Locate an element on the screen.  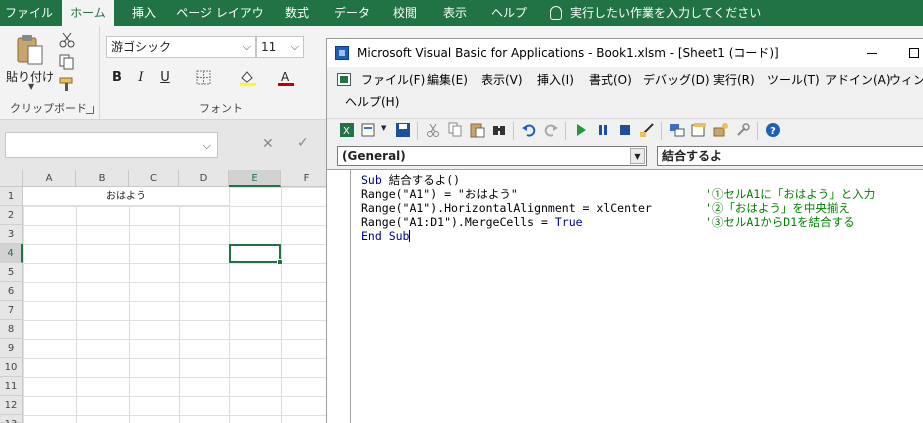
design-mode-icon is located at coordinates (647, 130).